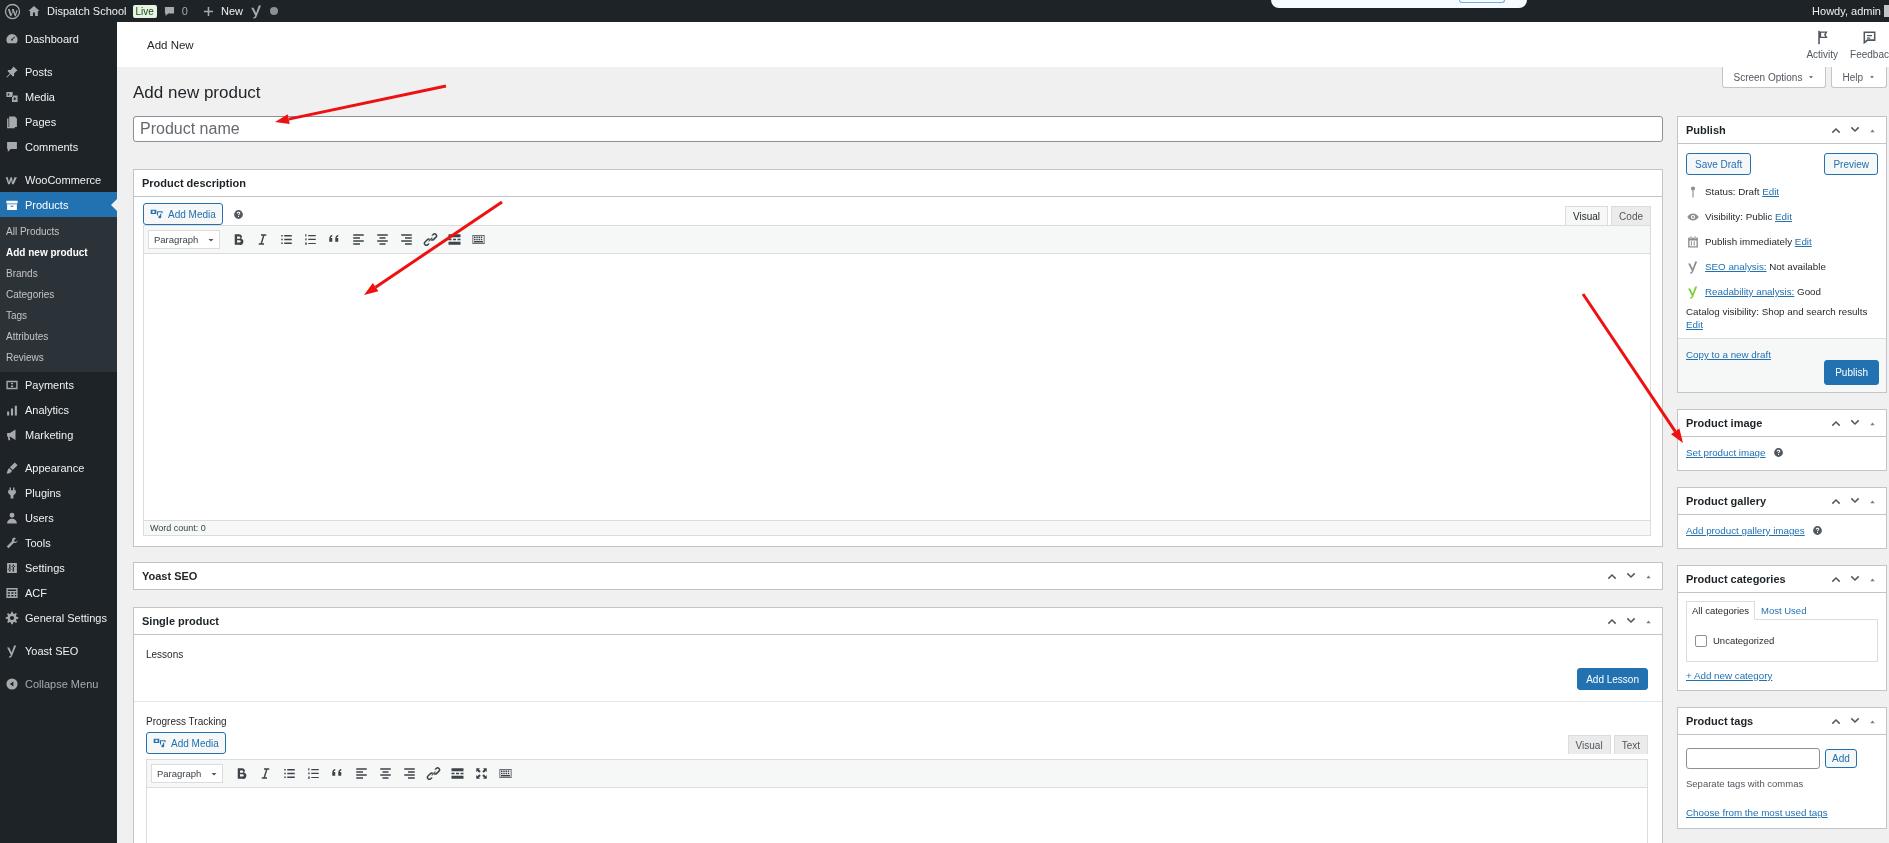 This screenshot has height=843, width=1889. What do you see at coordinates (1753, 758) in the screenshot?
I see `tag-field` at bounding box center [1753, 758].